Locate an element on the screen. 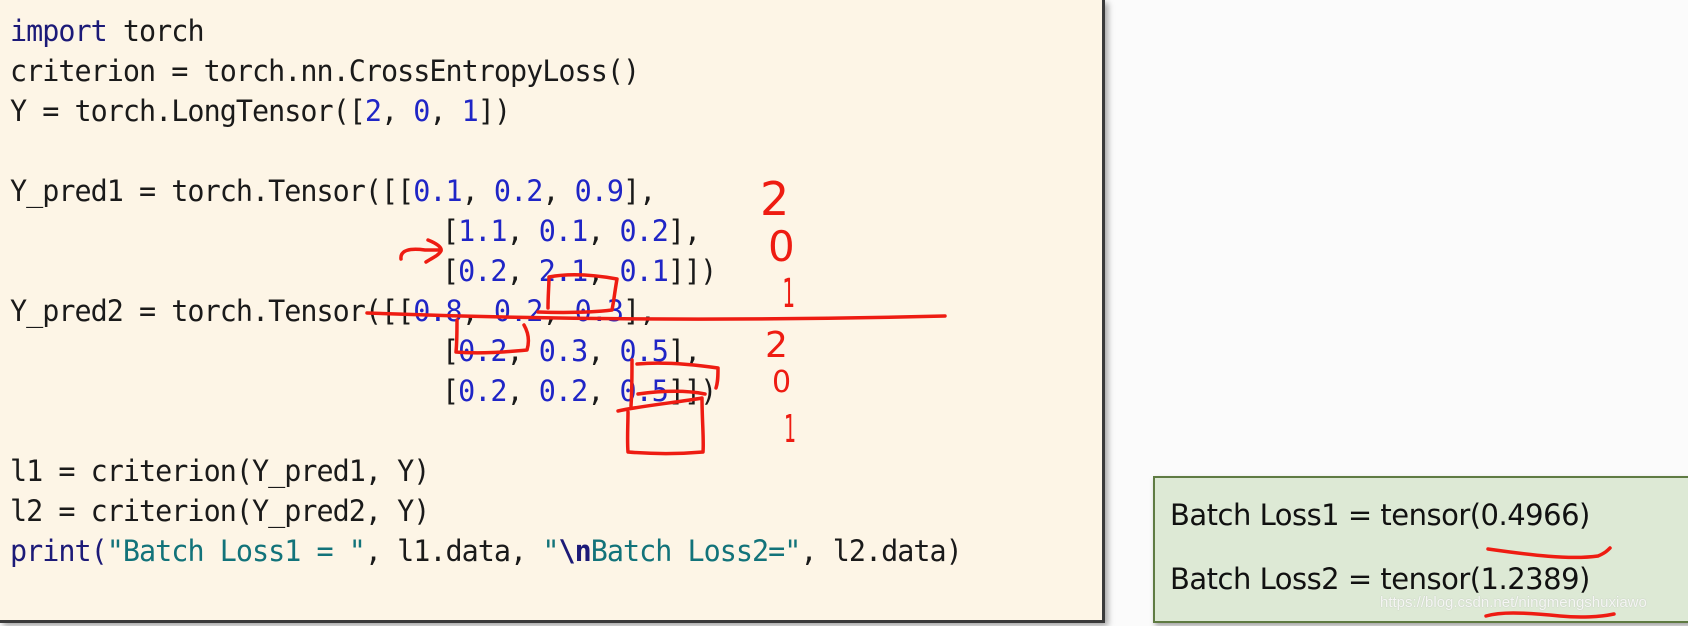  print-arg-l2: , l2.data) is located at coordinates (881, 551).